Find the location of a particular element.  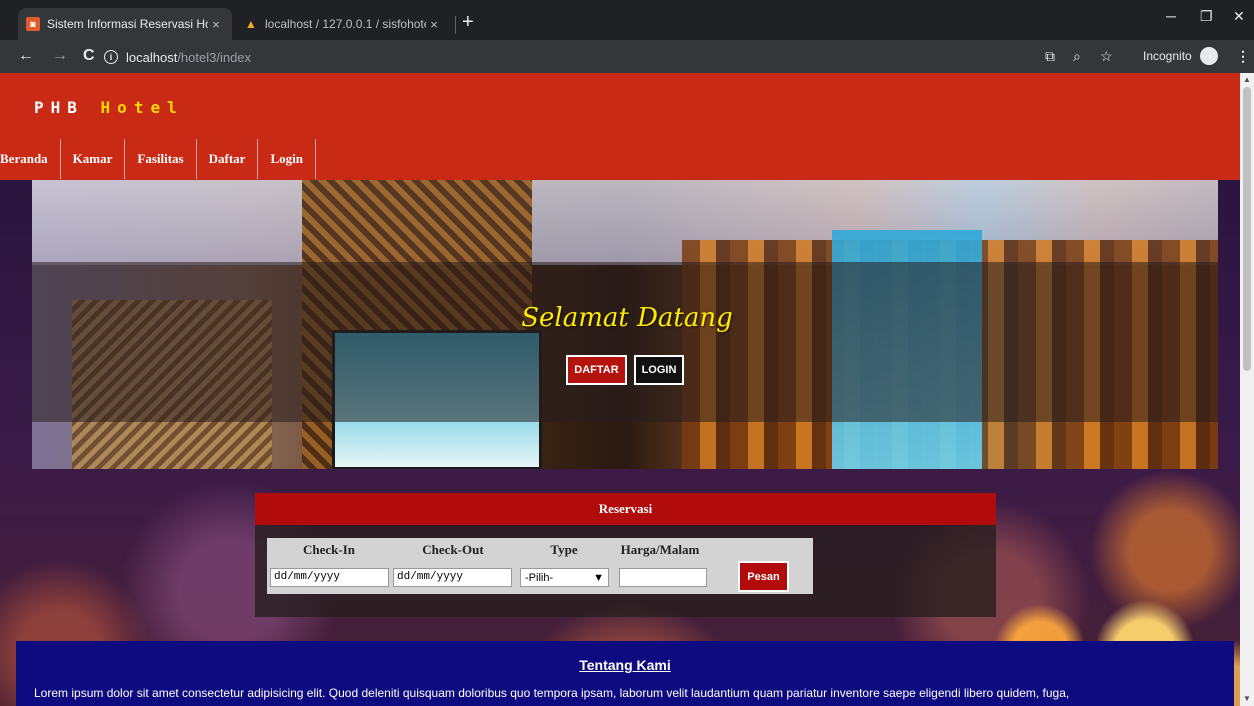

browser-menu-icon: ⋮ is located at coordinates (1243, 56).